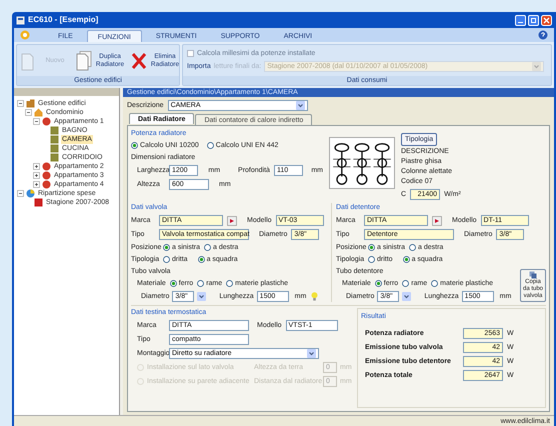 The height and width of the screenshot is (426, 556). Describe the element at coordinates (543, 35) in the screenshot. I see `help-icon` at that location.